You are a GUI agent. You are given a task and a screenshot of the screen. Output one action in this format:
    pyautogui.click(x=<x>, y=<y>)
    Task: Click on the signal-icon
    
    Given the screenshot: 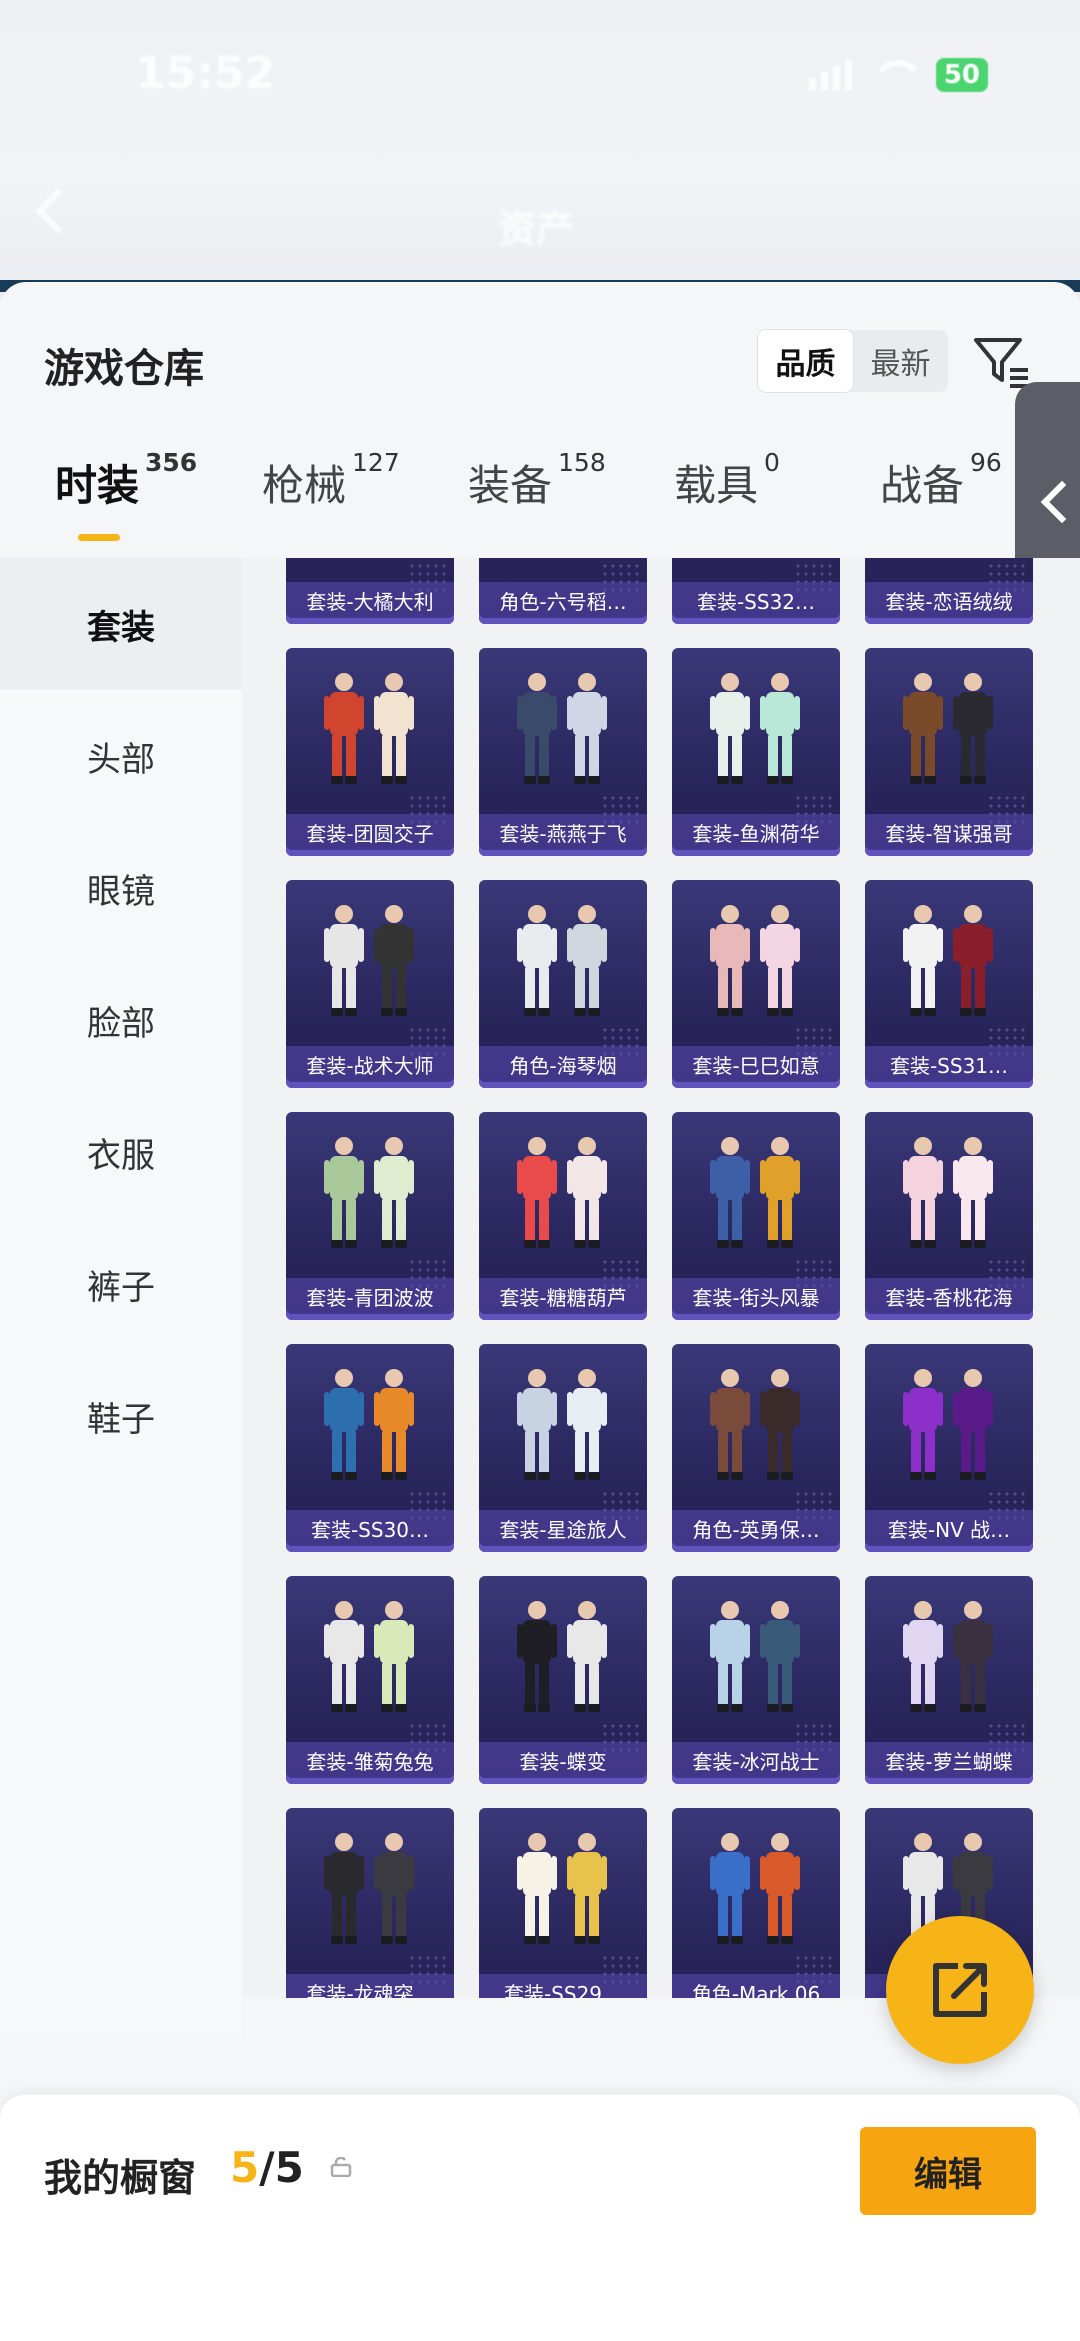 What is the action you would take?
    pyautogui.click(x=830, y=75)
    